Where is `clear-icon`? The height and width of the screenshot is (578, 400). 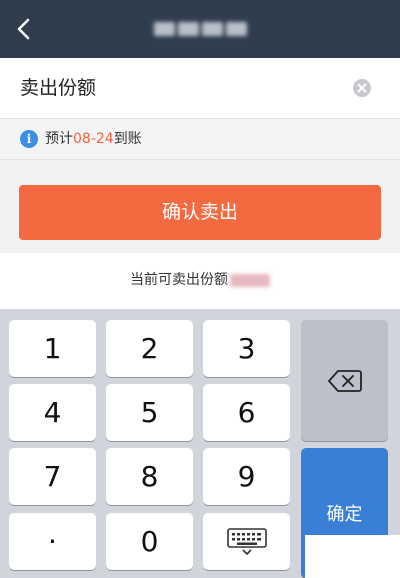 clear-icon is located at coordinates (362, 88).